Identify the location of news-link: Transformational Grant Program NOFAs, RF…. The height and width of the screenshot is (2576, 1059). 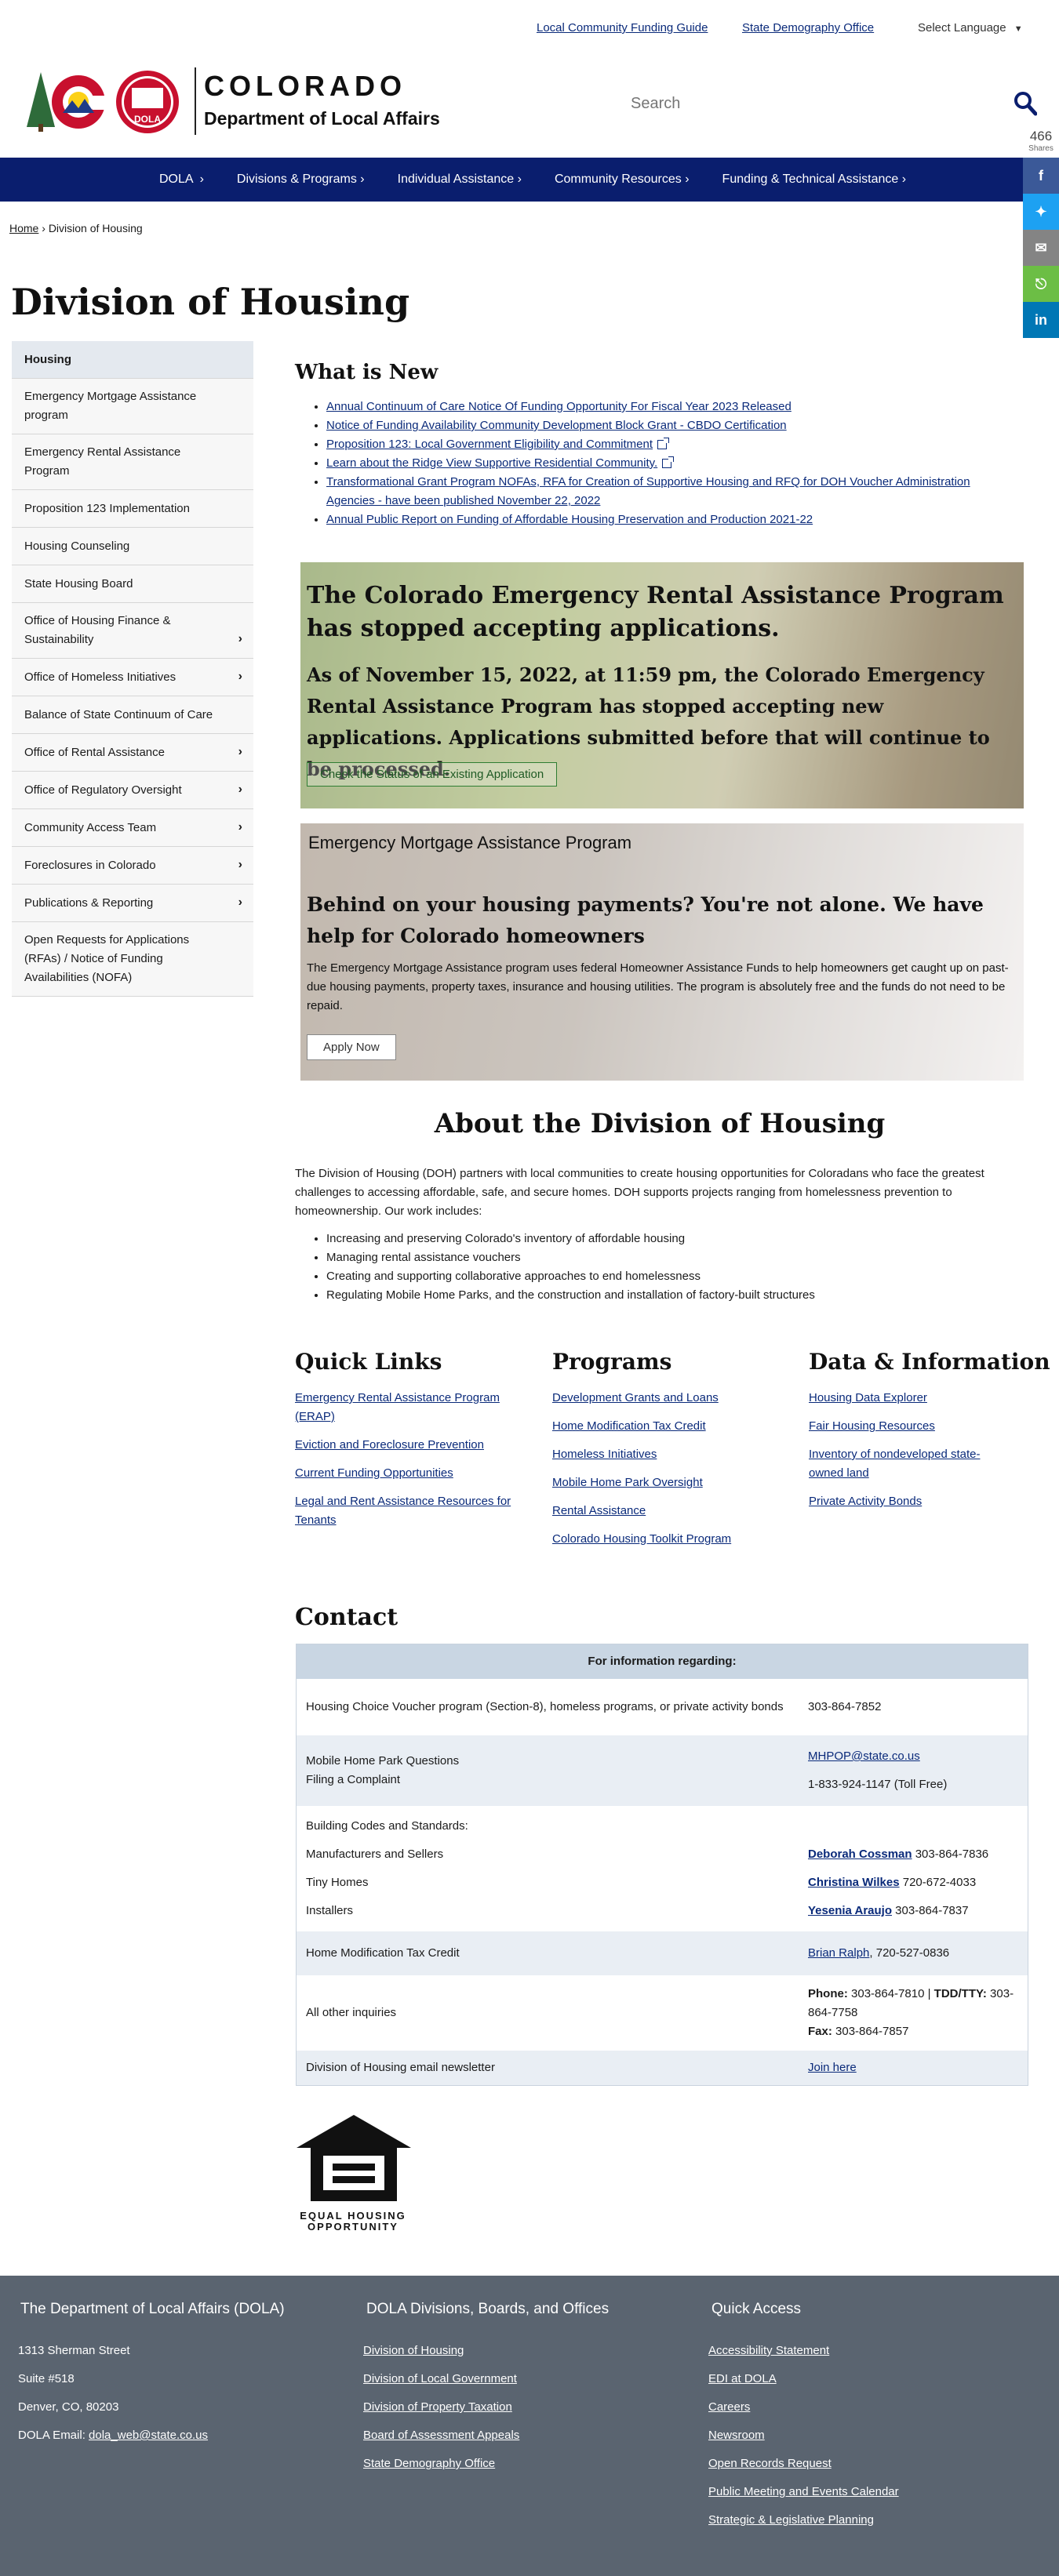
(648, 491).